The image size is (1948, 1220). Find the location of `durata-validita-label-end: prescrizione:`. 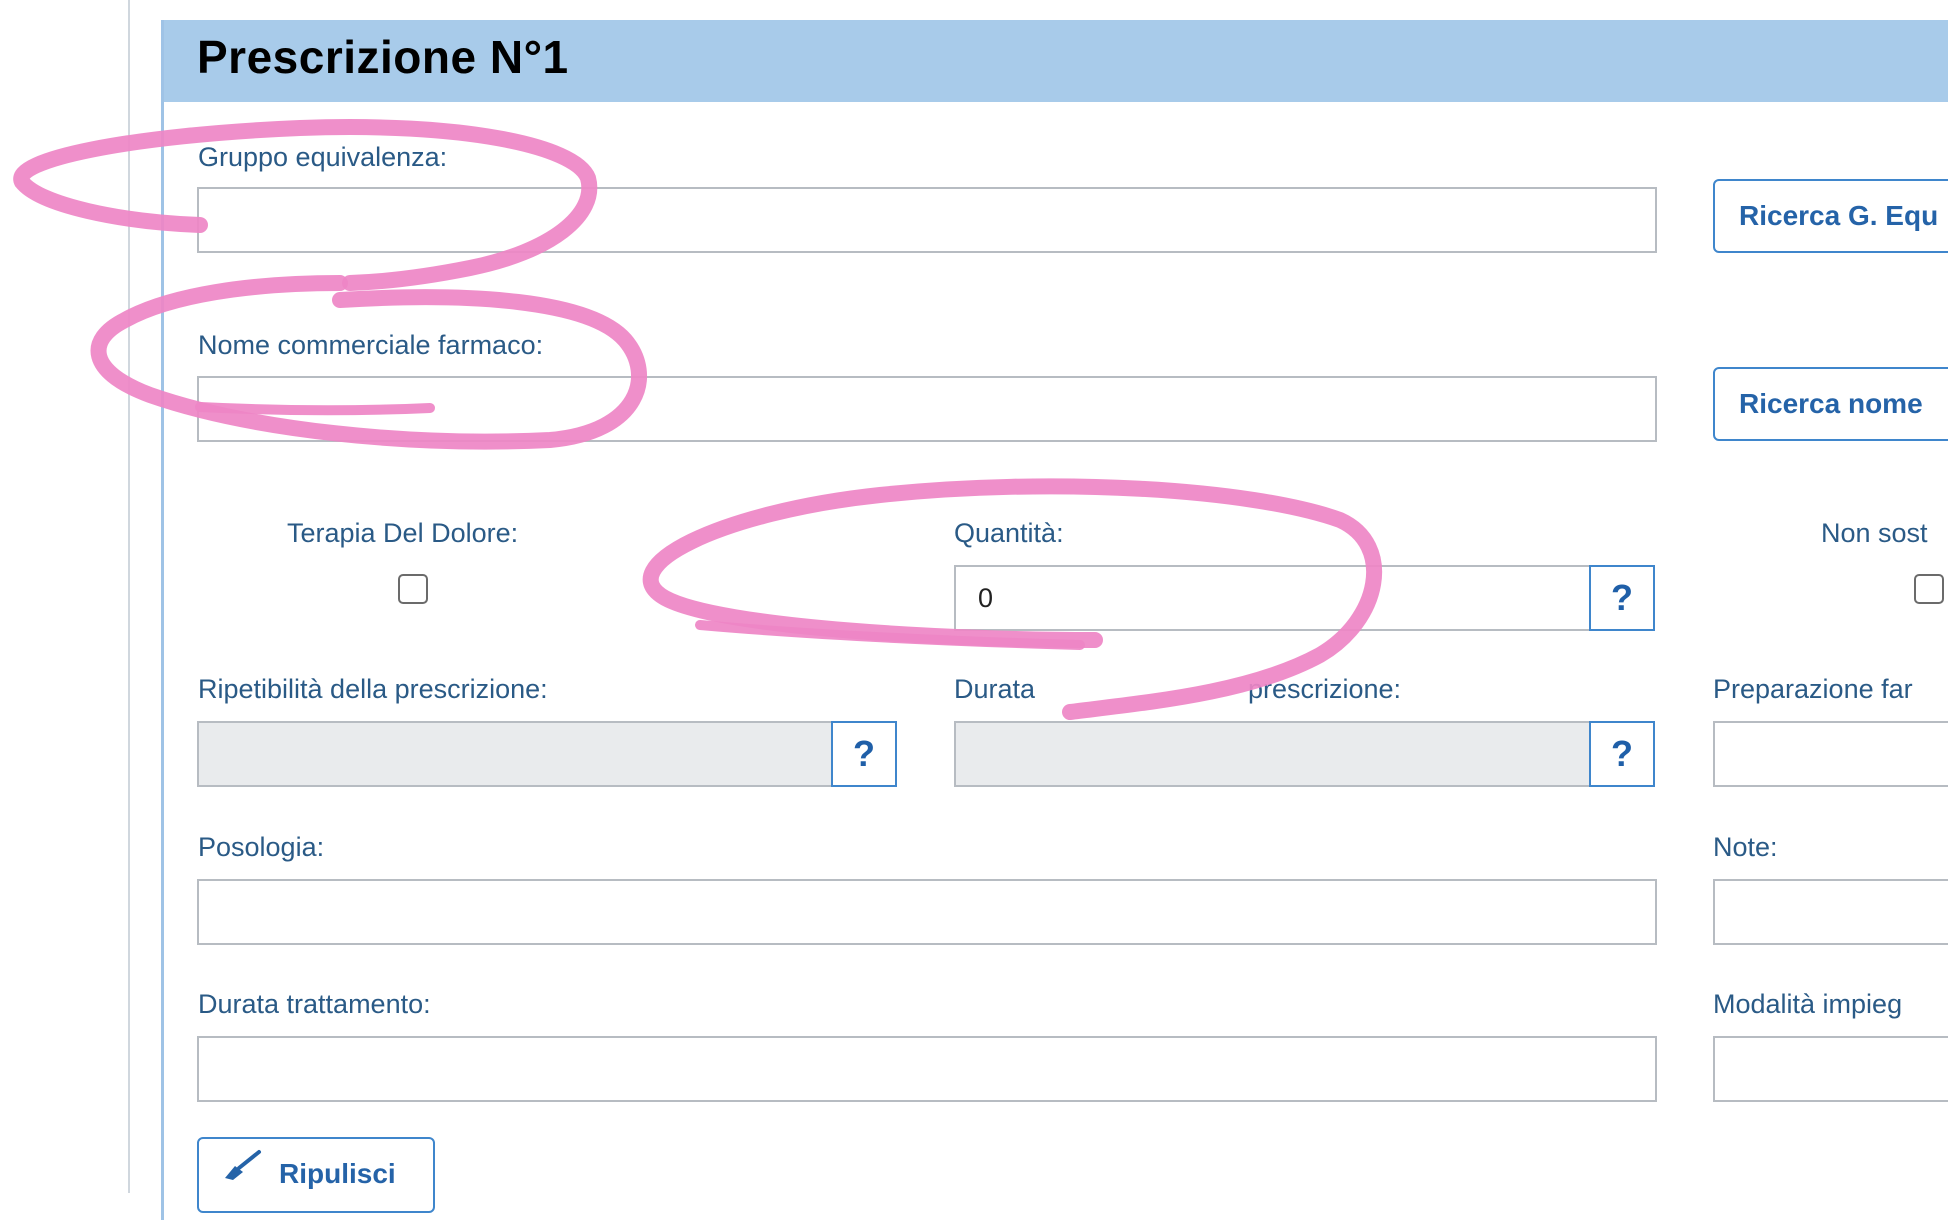

durata-validita-label-end: prescrizione: is located at coordinates (1325, 689).